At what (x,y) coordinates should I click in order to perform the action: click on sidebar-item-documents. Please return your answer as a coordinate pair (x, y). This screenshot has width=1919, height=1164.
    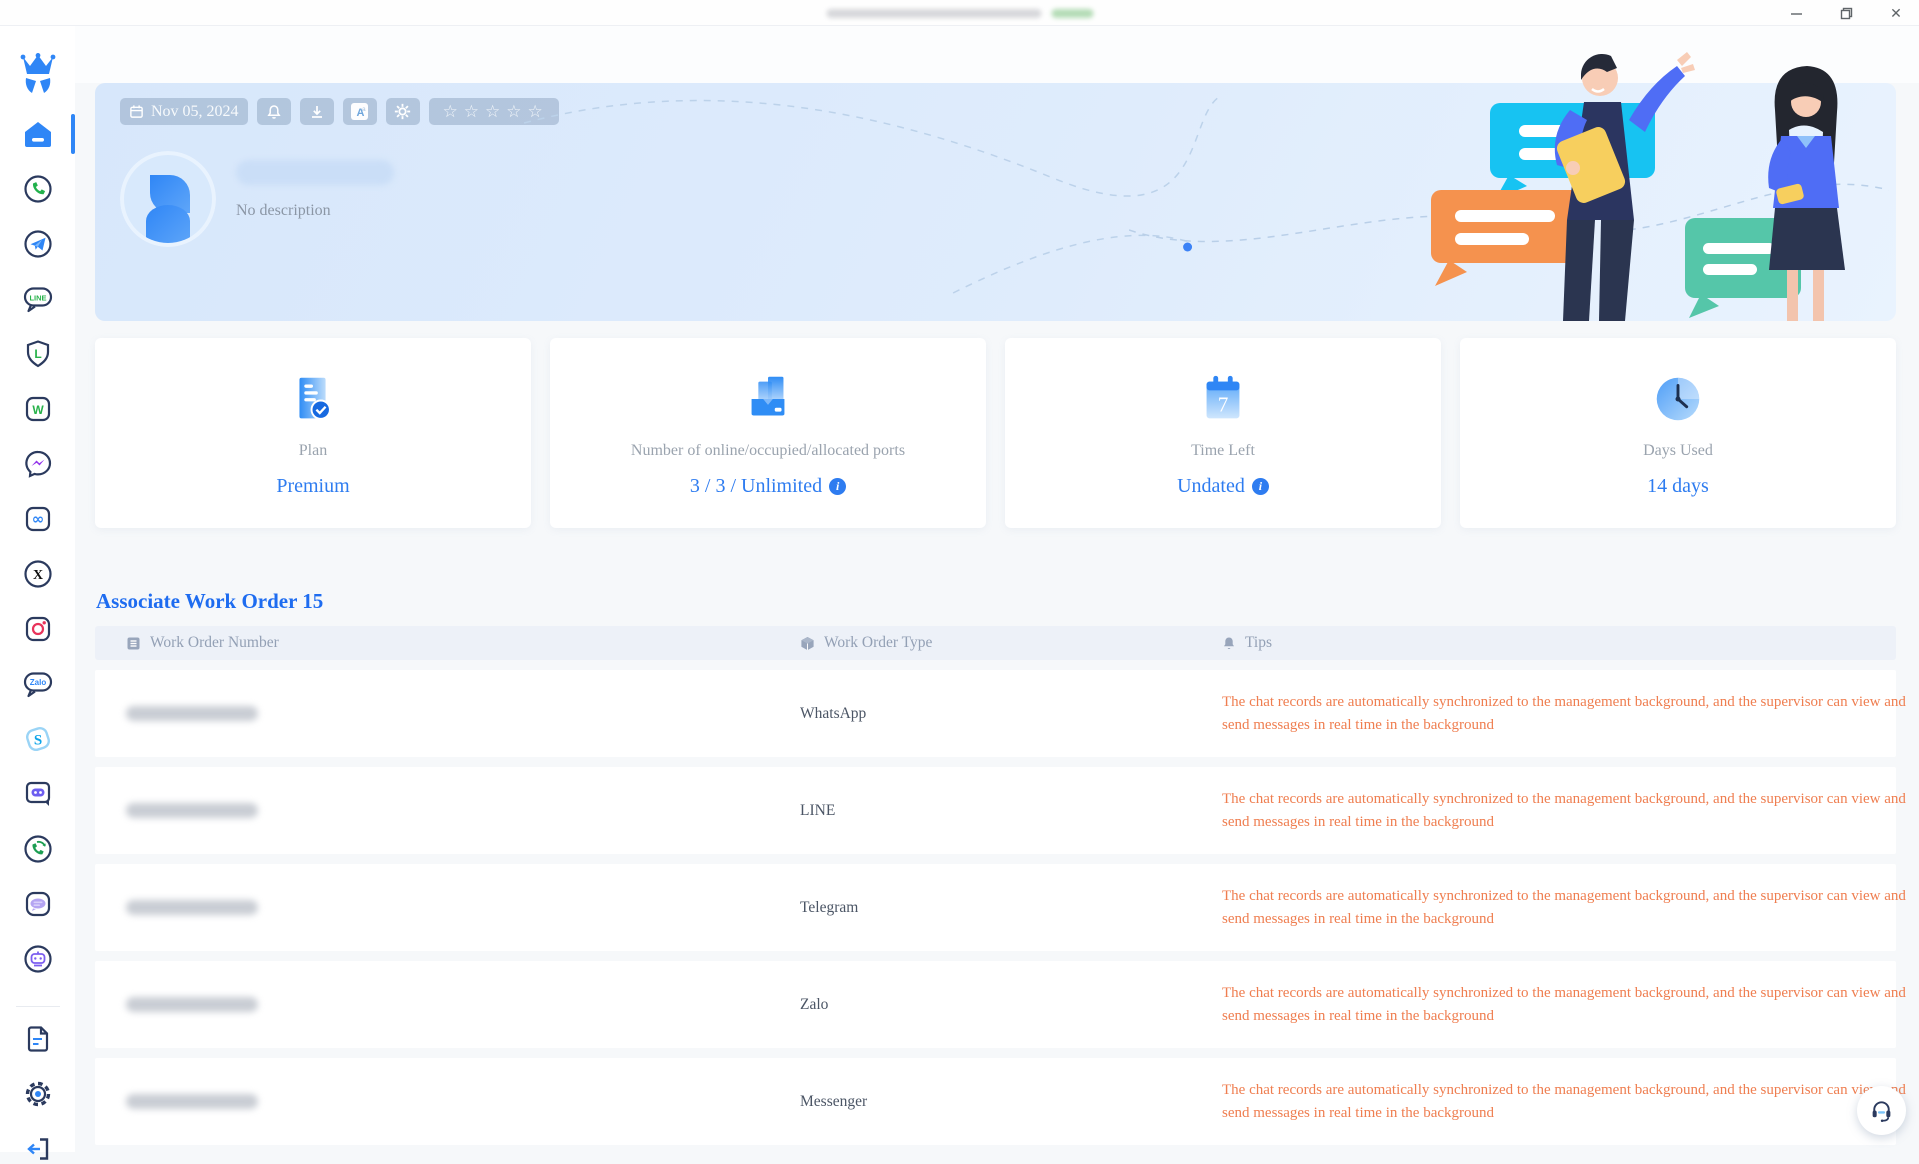
    Looking at the image, I should click on (37, 1039).